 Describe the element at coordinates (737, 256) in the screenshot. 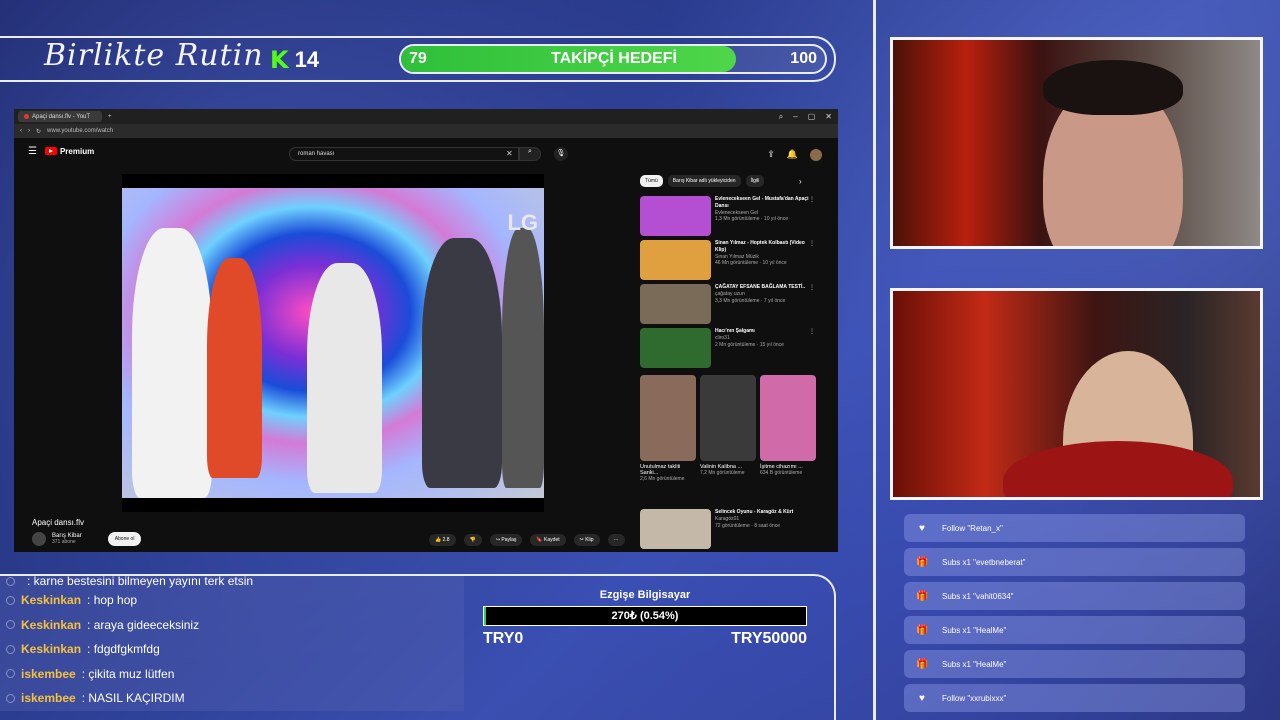

I see `recommendation-channel: Sinan Yılmaz Müzik` at that location.